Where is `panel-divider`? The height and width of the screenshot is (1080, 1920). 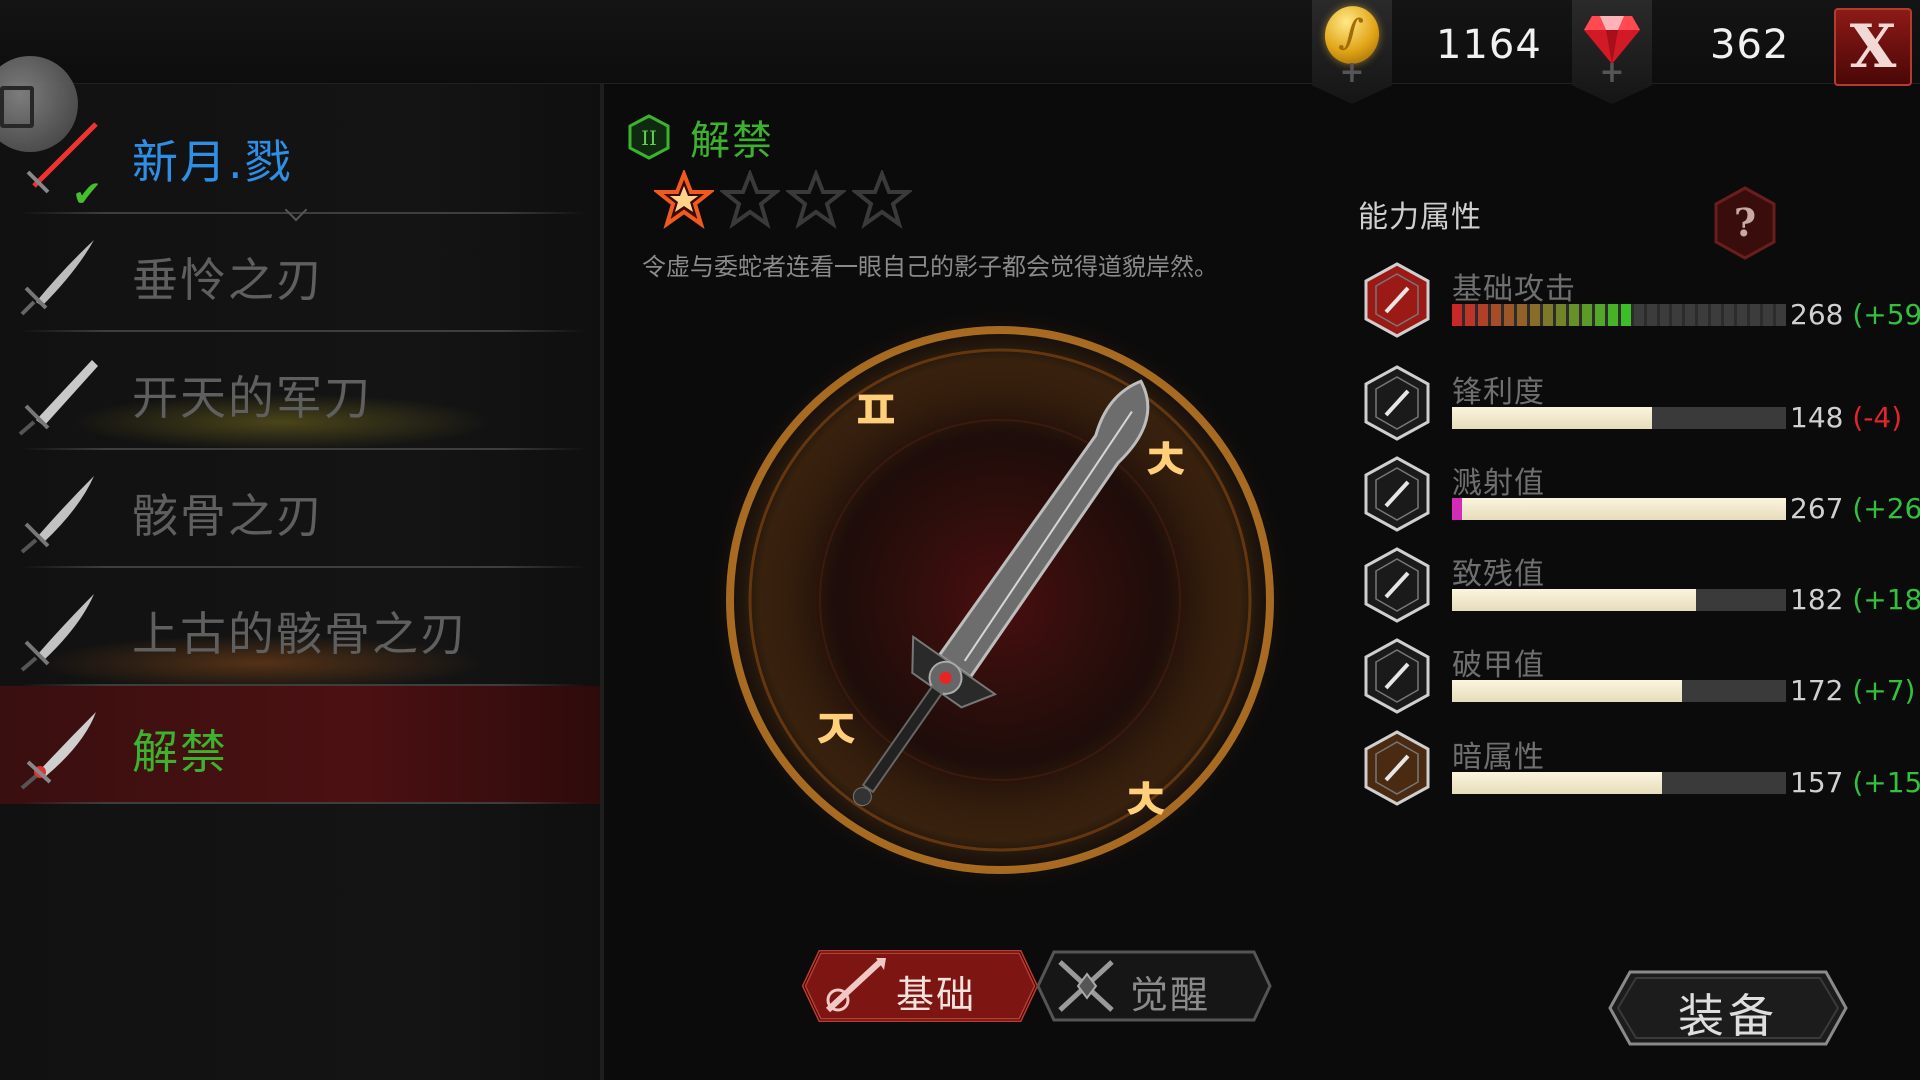
panel-divider is located at coordinates (602, 582).